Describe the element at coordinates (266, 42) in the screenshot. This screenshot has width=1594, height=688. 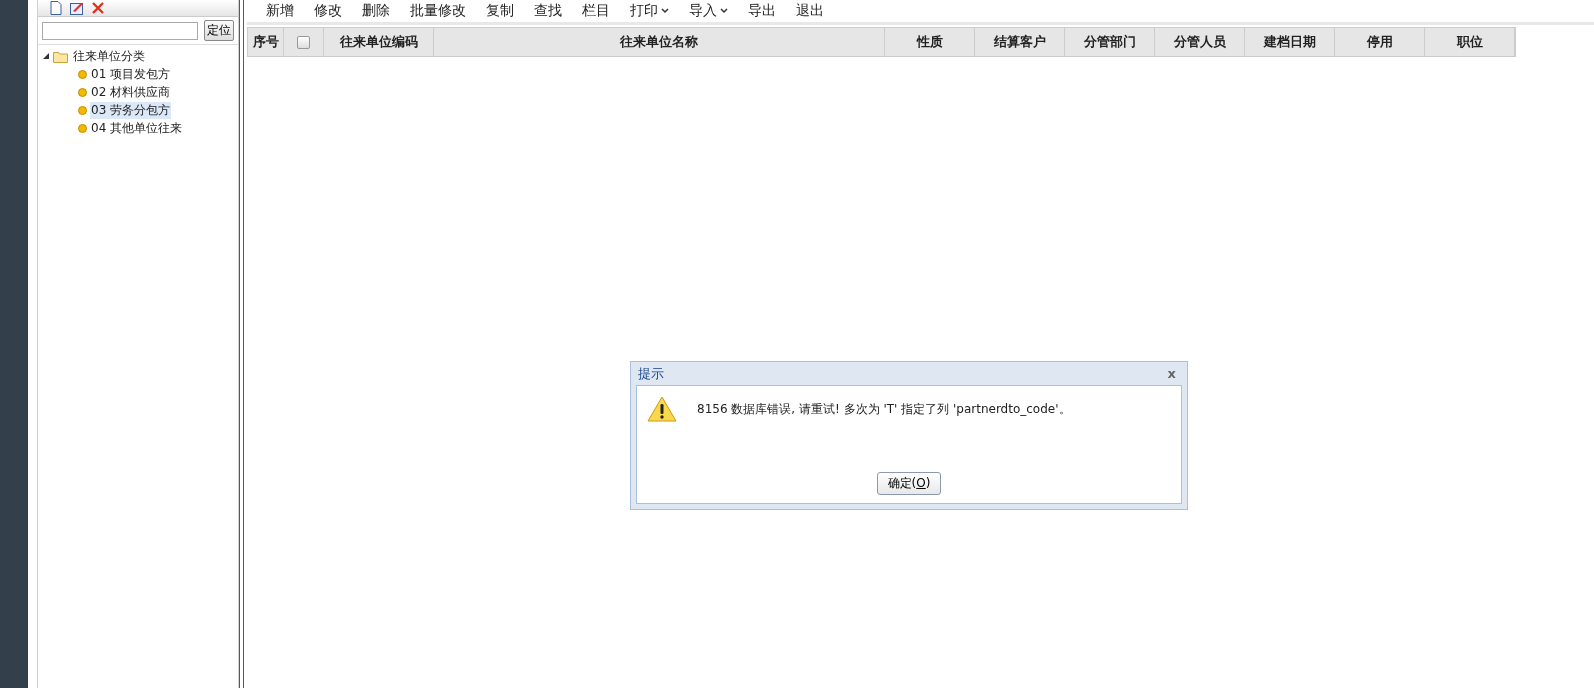
I see `column-header: 序号` at that location.